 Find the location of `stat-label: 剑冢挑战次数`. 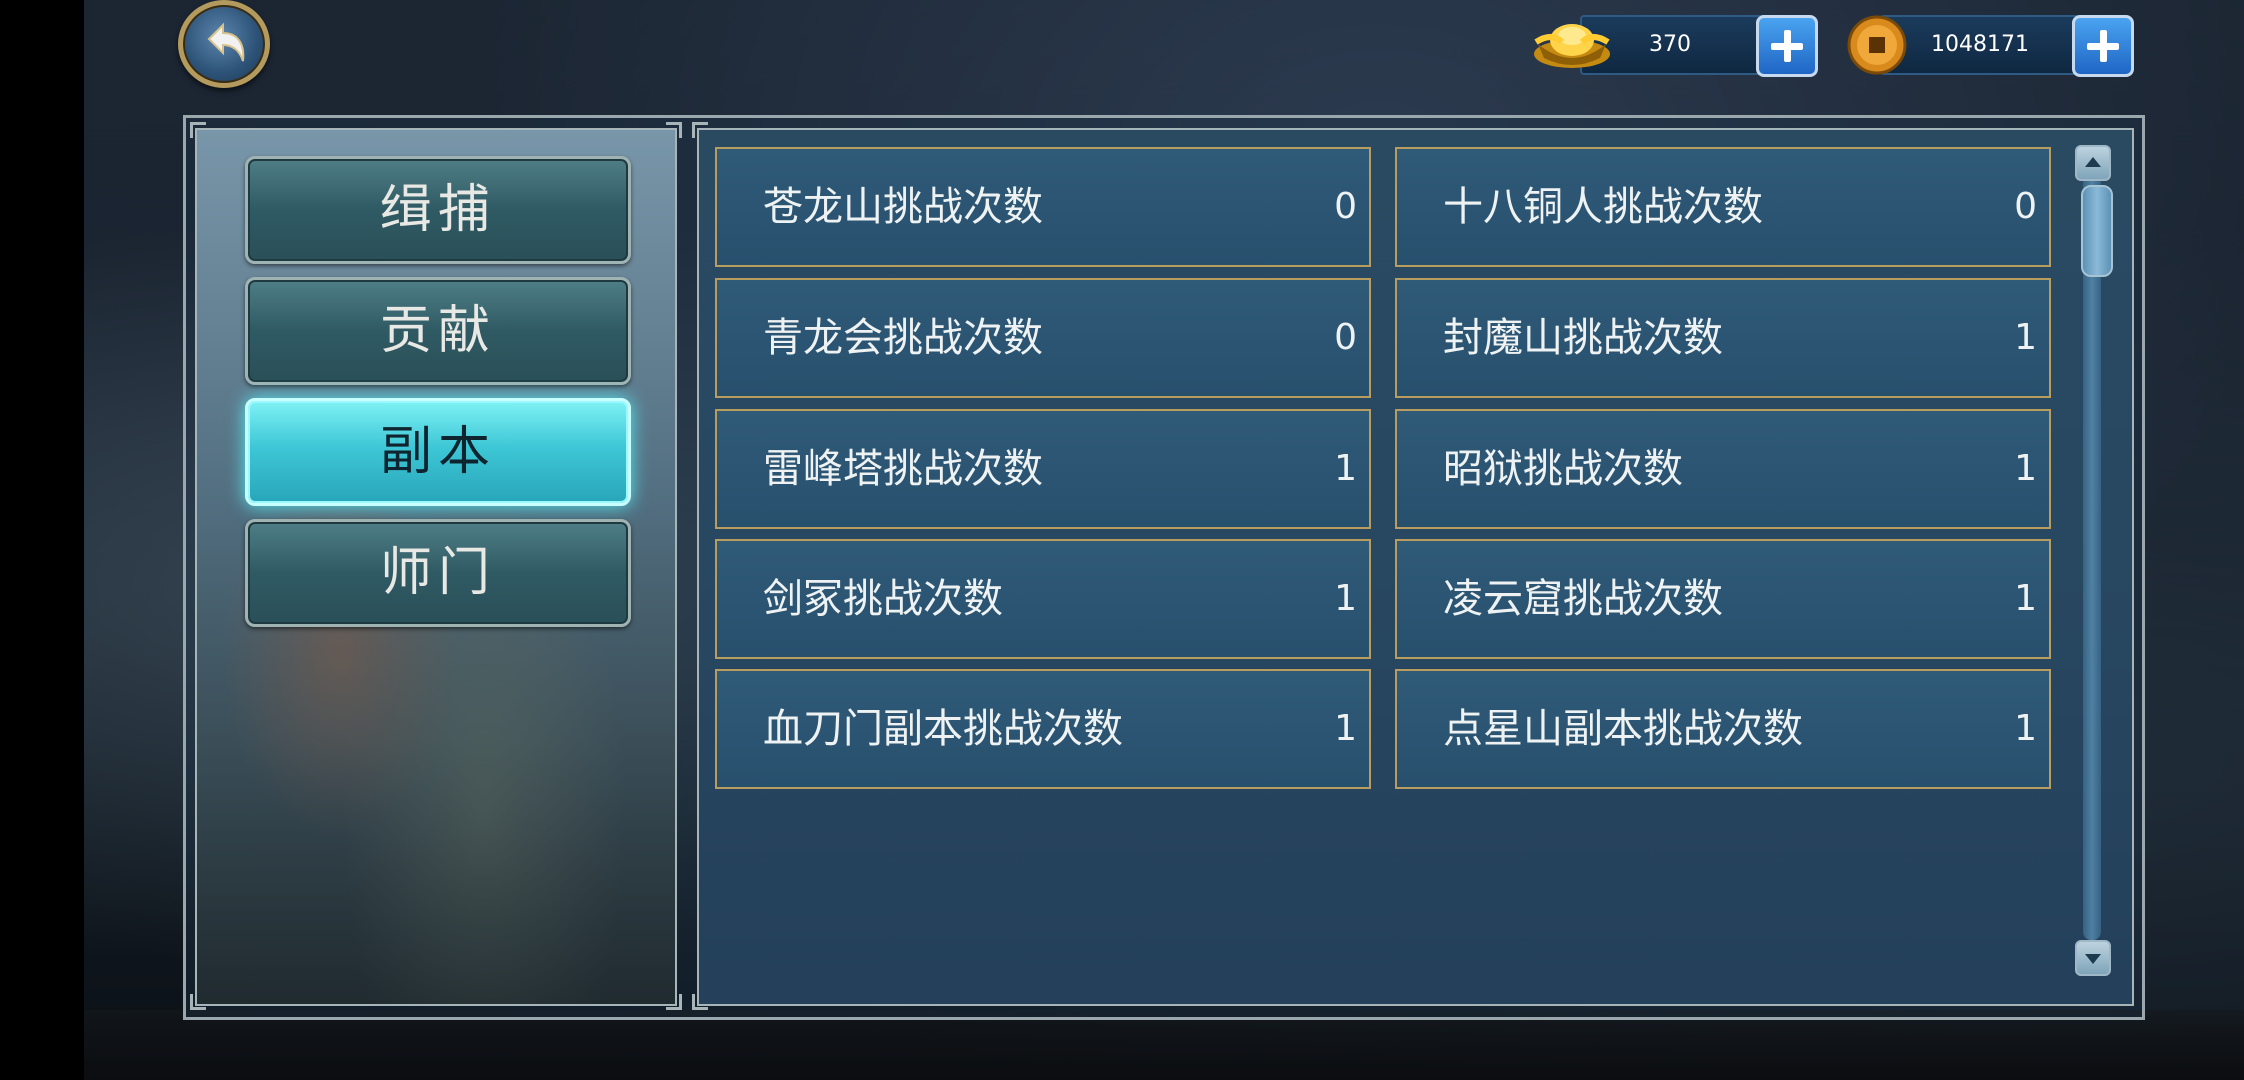

stat-label: 剑冢挑战次数 is located at coordinates (883, 599).